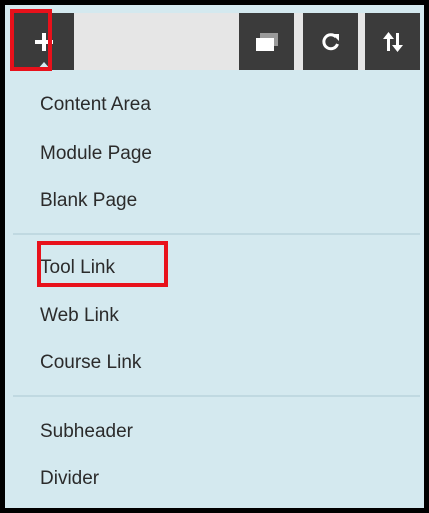  What do you see at coordinates (95, 105) in the screenshot?
I see `menu-item-content-area: Content Area` at bounding box center [95, 105].